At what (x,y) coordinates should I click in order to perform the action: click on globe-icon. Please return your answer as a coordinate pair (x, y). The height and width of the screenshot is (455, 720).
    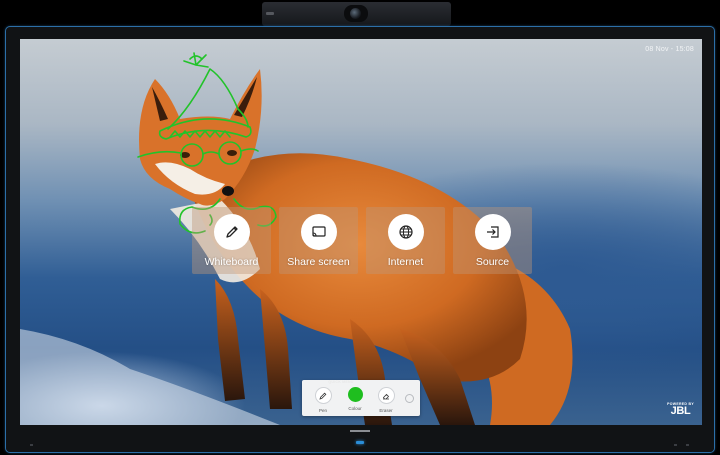
    Looking at the image, I should click on (405, 232).